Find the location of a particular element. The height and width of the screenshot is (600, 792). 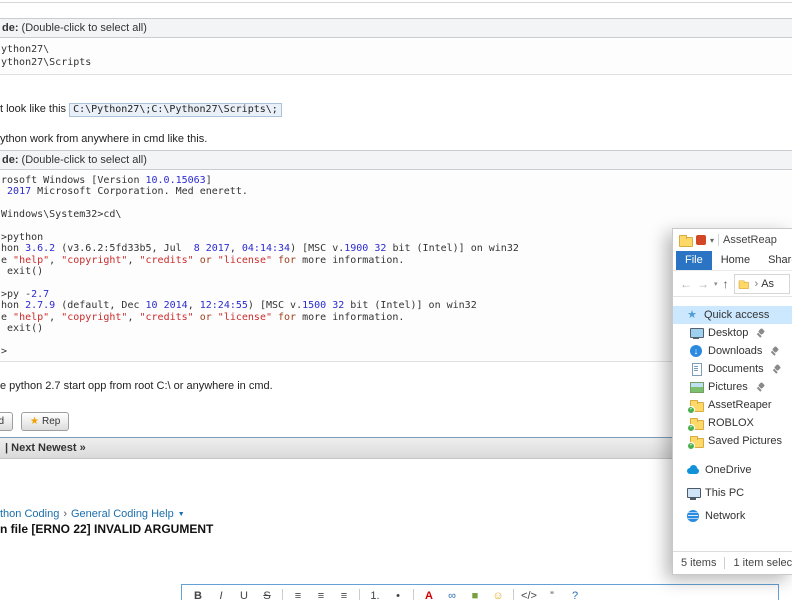

star-icon is located at coordinates (692, 315).